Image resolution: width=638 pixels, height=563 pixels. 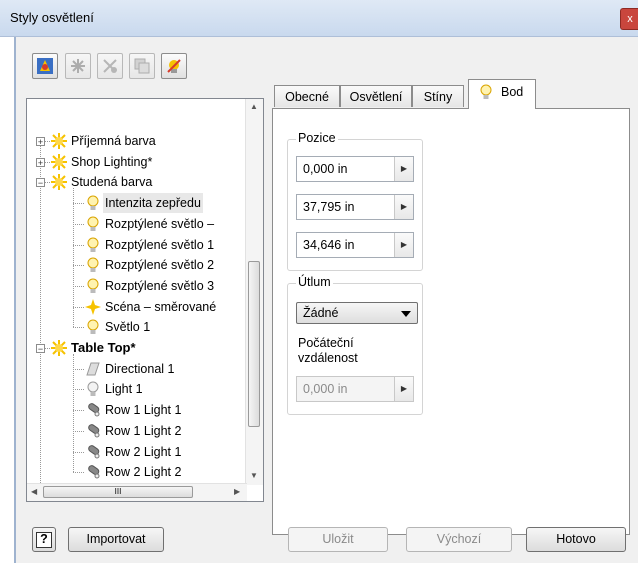 I want to click on default-button: Výchozí, so click(x=459, y=539).